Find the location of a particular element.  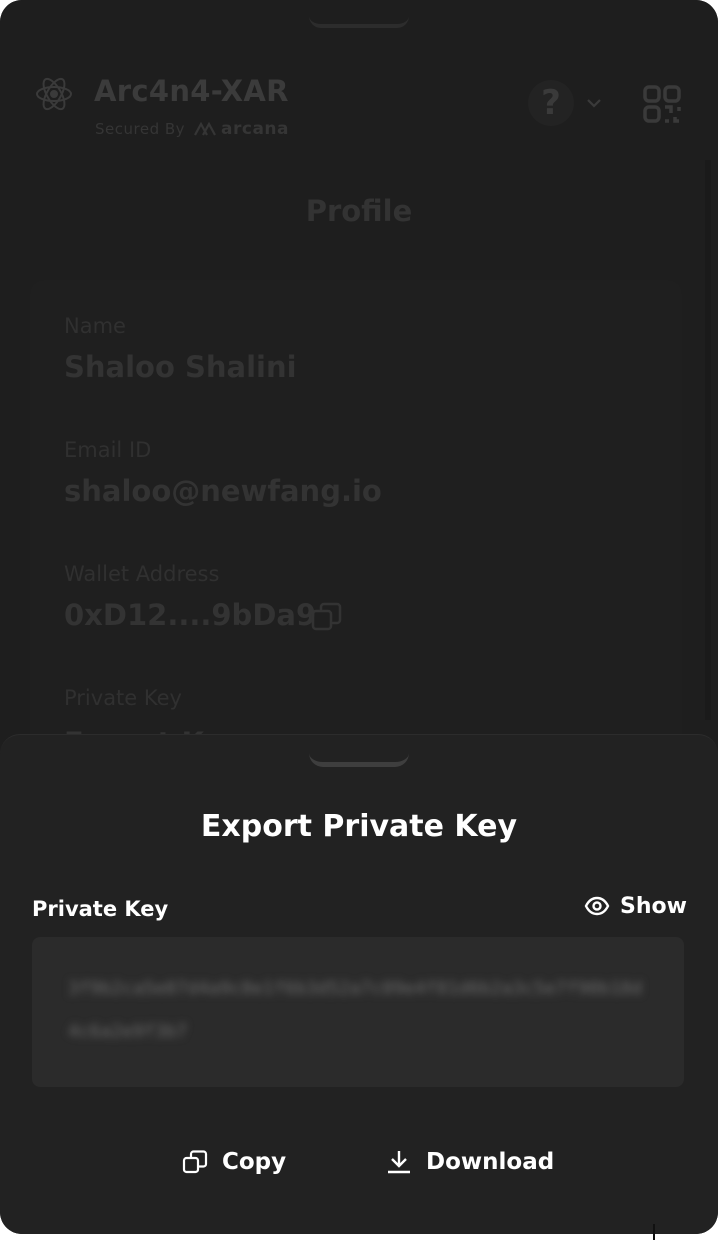

copy-button: Copy is located at coordinates (234, 1162).